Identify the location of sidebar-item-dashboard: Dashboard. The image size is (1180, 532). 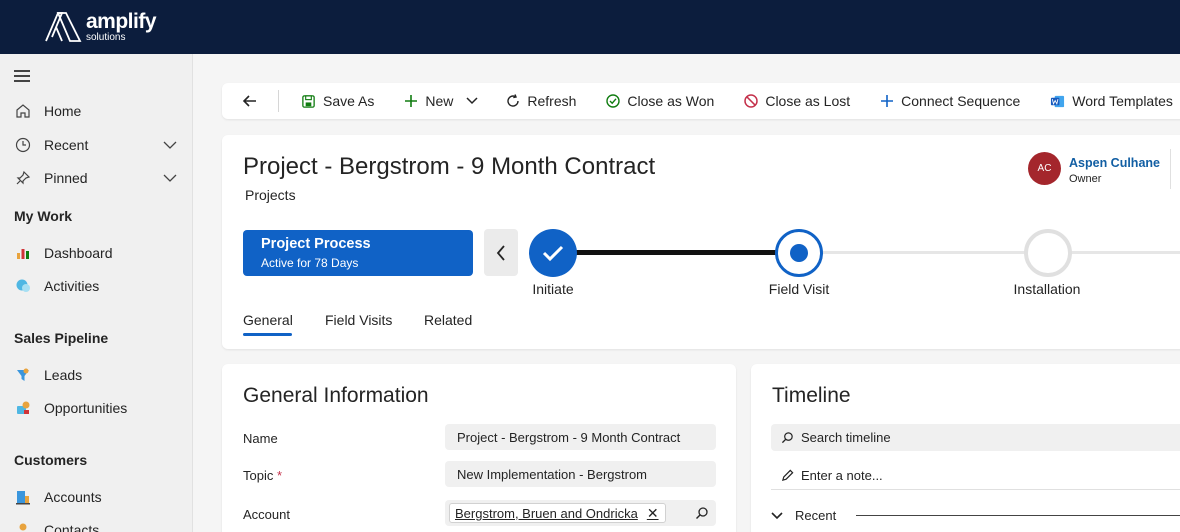
(96, 253).